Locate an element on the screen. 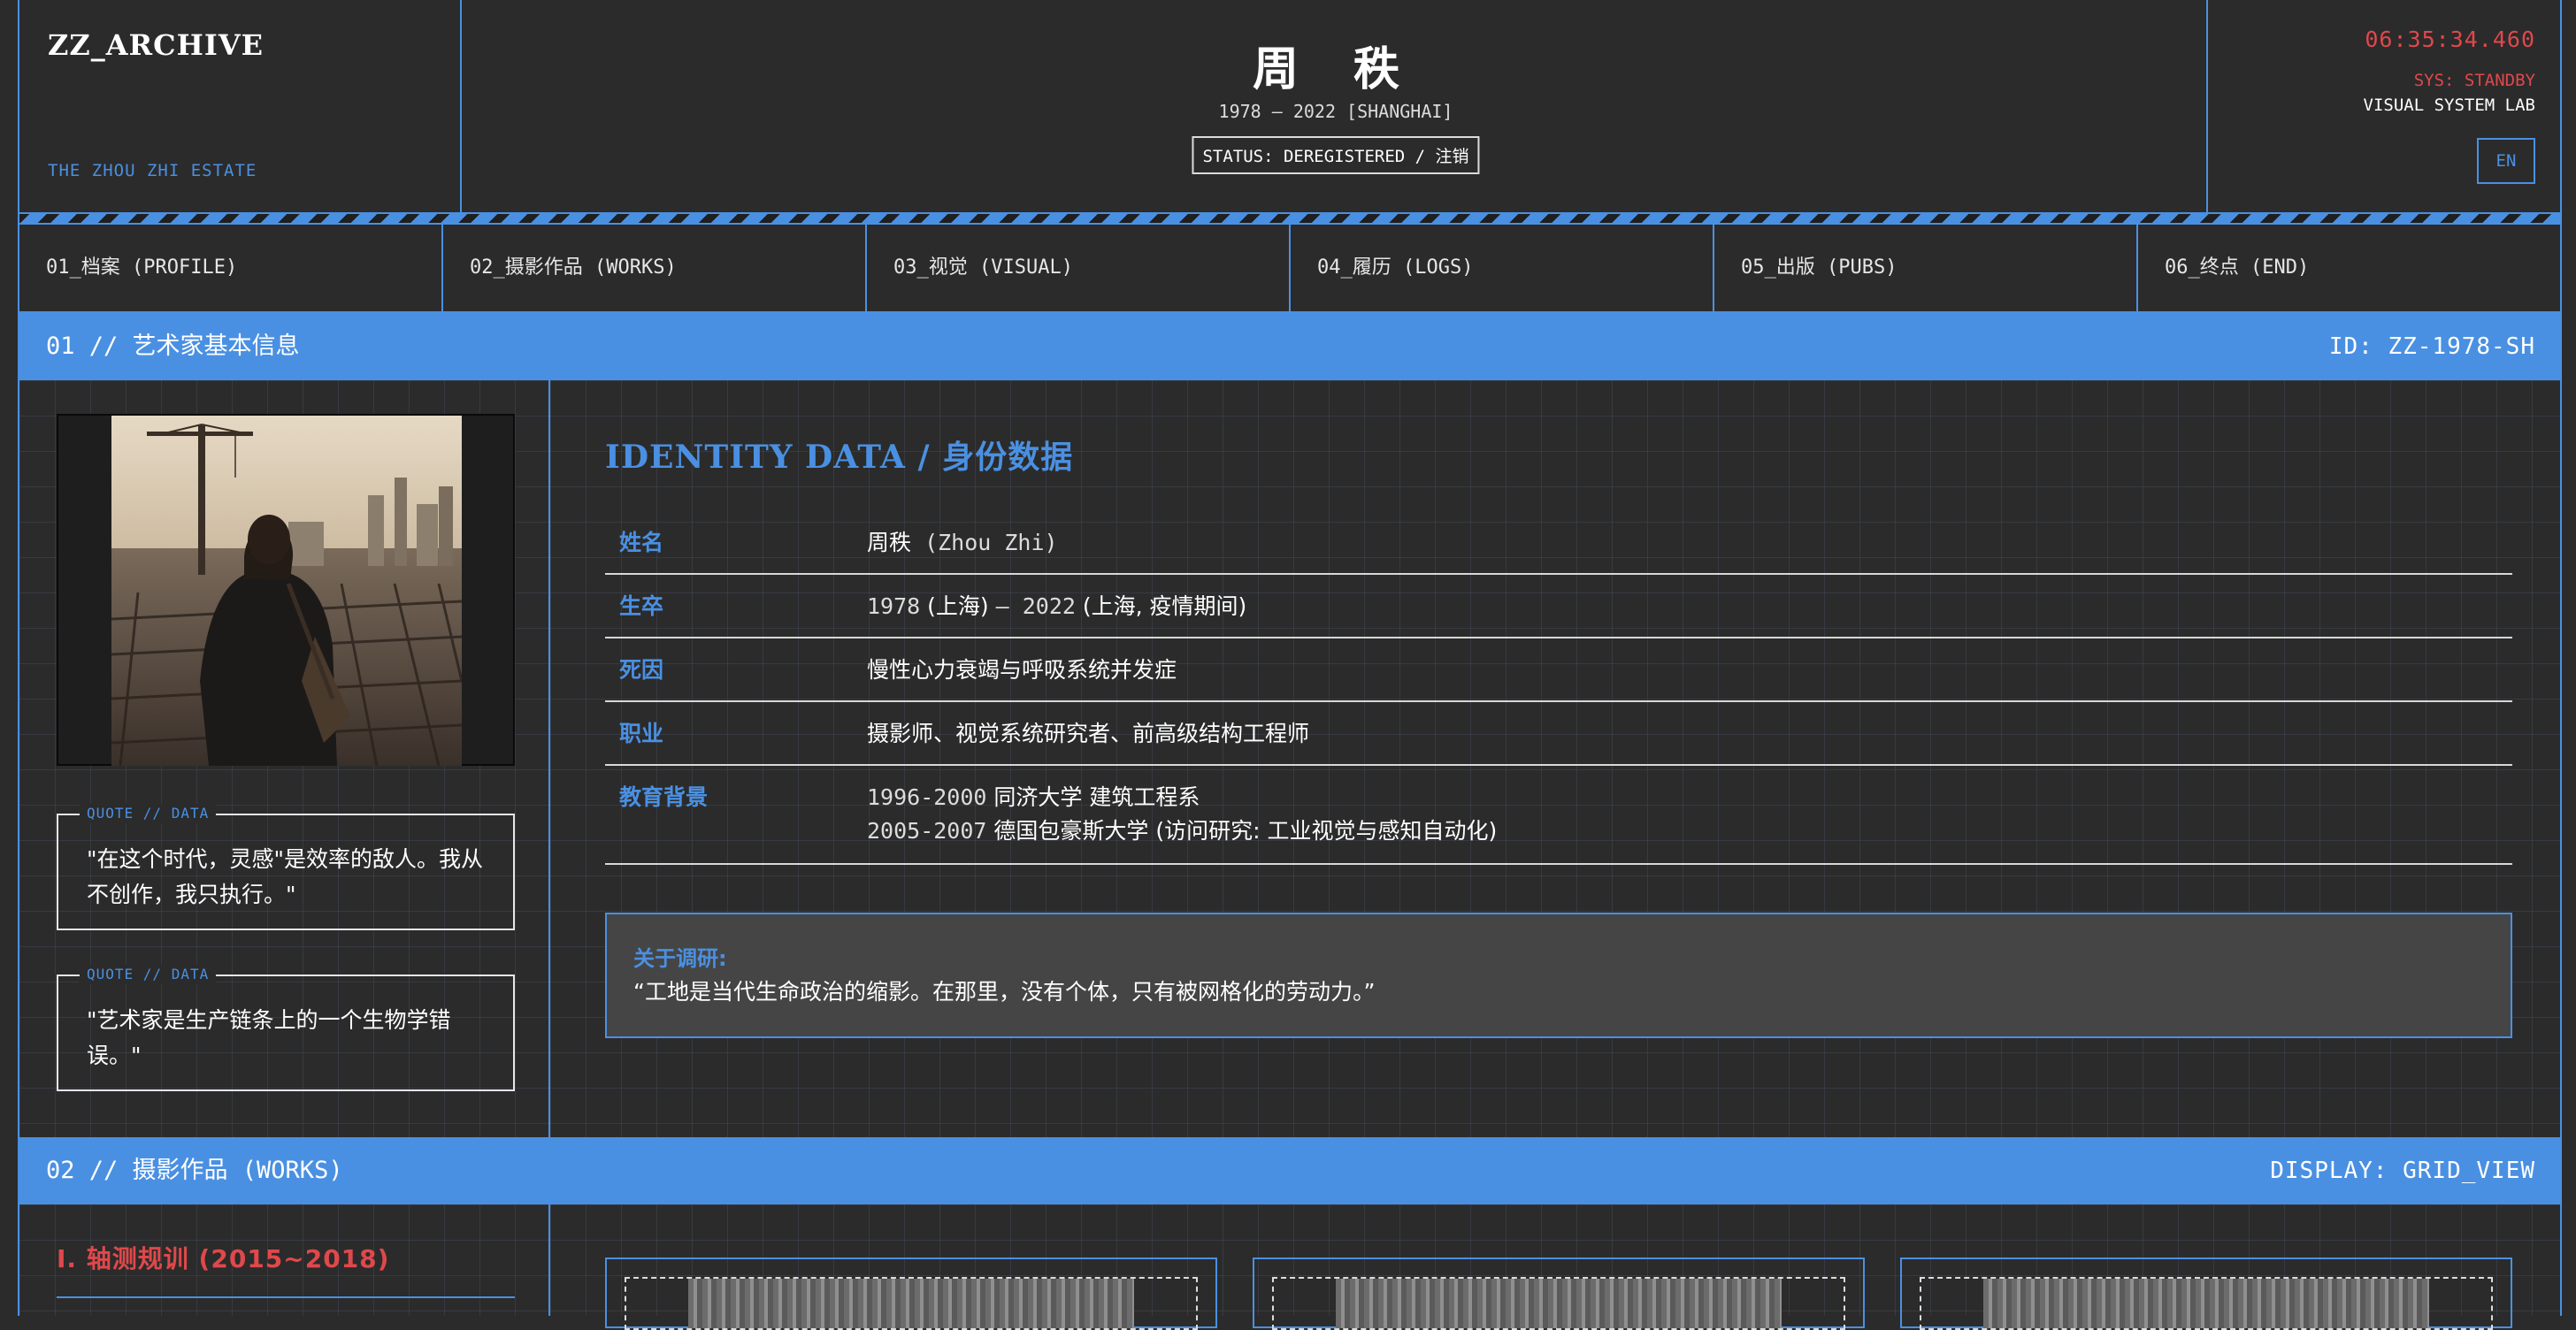 This screenshot has height=1330, width=2576. identity-value: 周秩 (Zhou Zhi) is located at coordinates (962, 543).